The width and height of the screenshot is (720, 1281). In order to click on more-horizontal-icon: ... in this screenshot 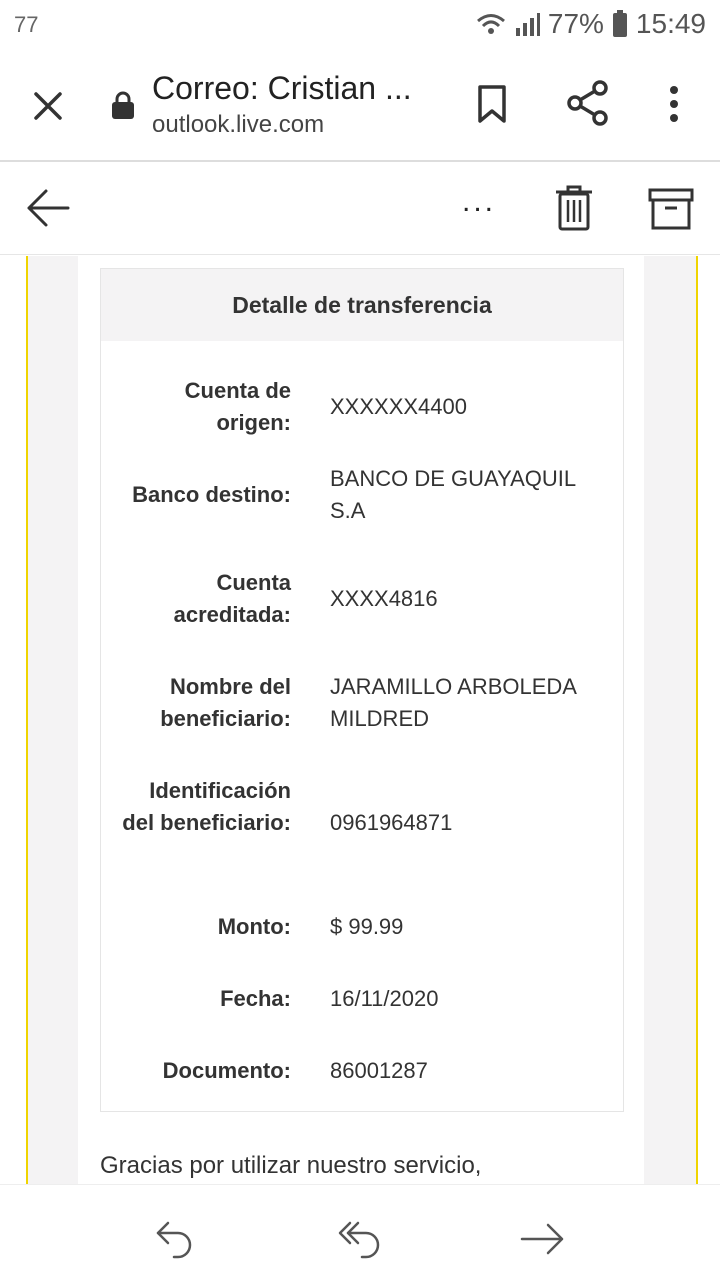, I will do `click(479, 204)`.